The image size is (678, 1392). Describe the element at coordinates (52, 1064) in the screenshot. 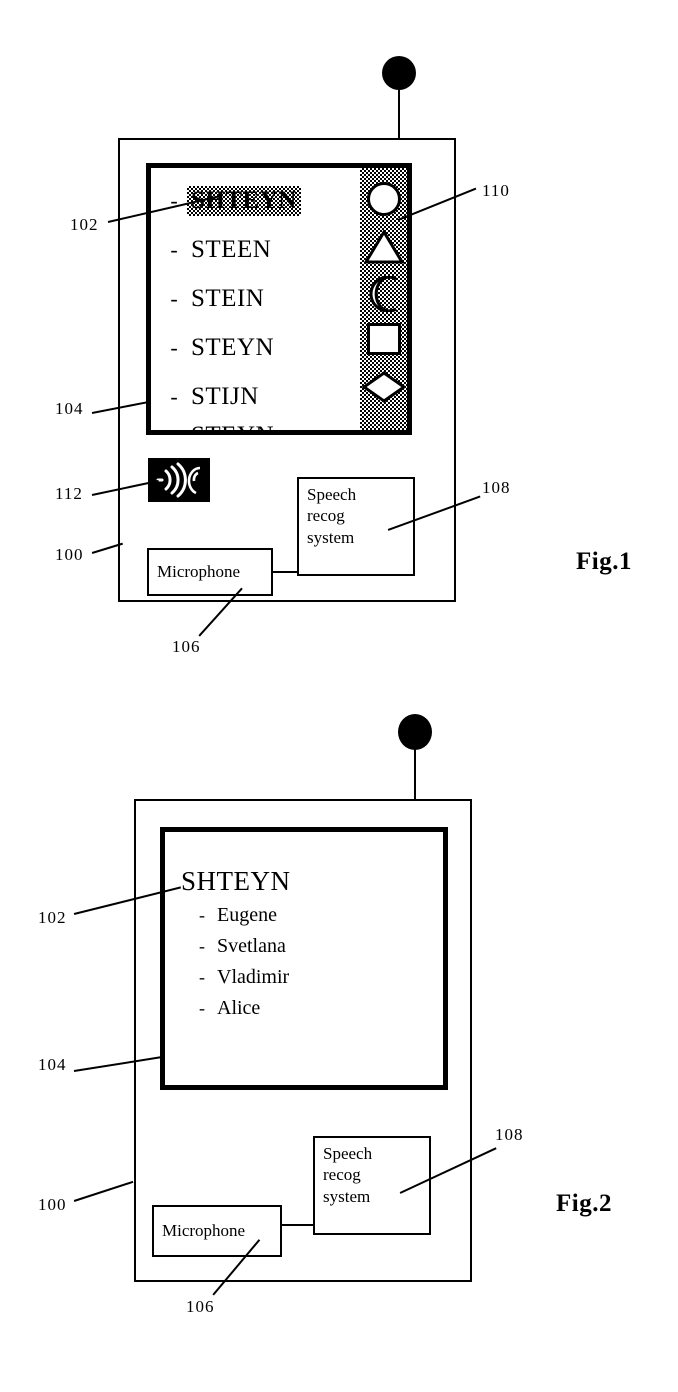

I see `ref-104-fig2: 104` at that location.